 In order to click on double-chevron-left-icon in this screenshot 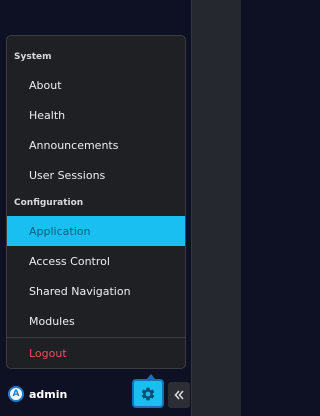, I will do `click(179, 395)`.